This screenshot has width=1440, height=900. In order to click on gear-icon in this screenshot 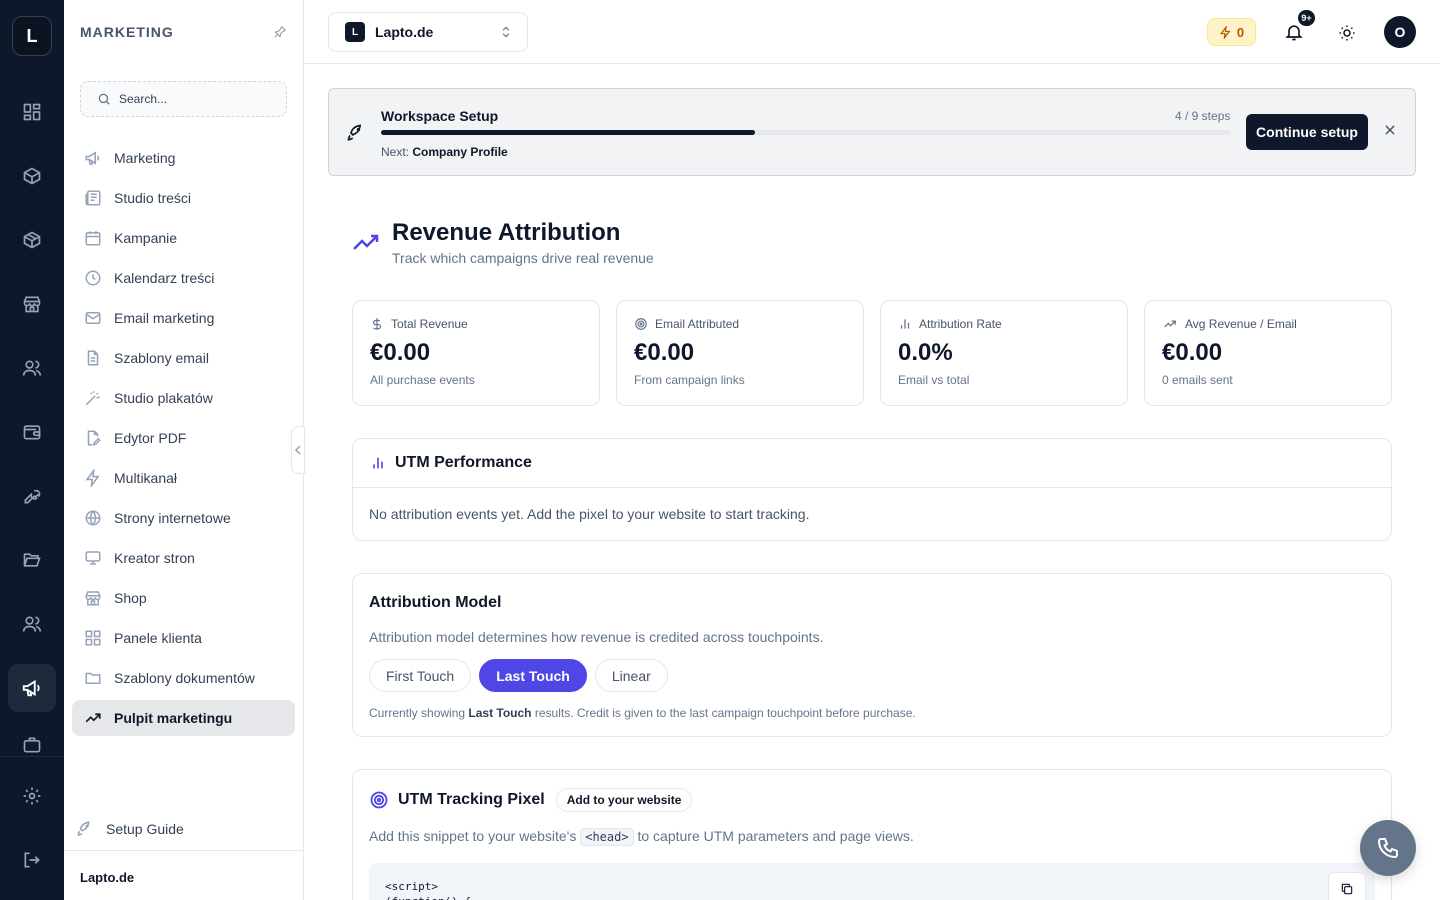, I will do `click(32, 796)`.